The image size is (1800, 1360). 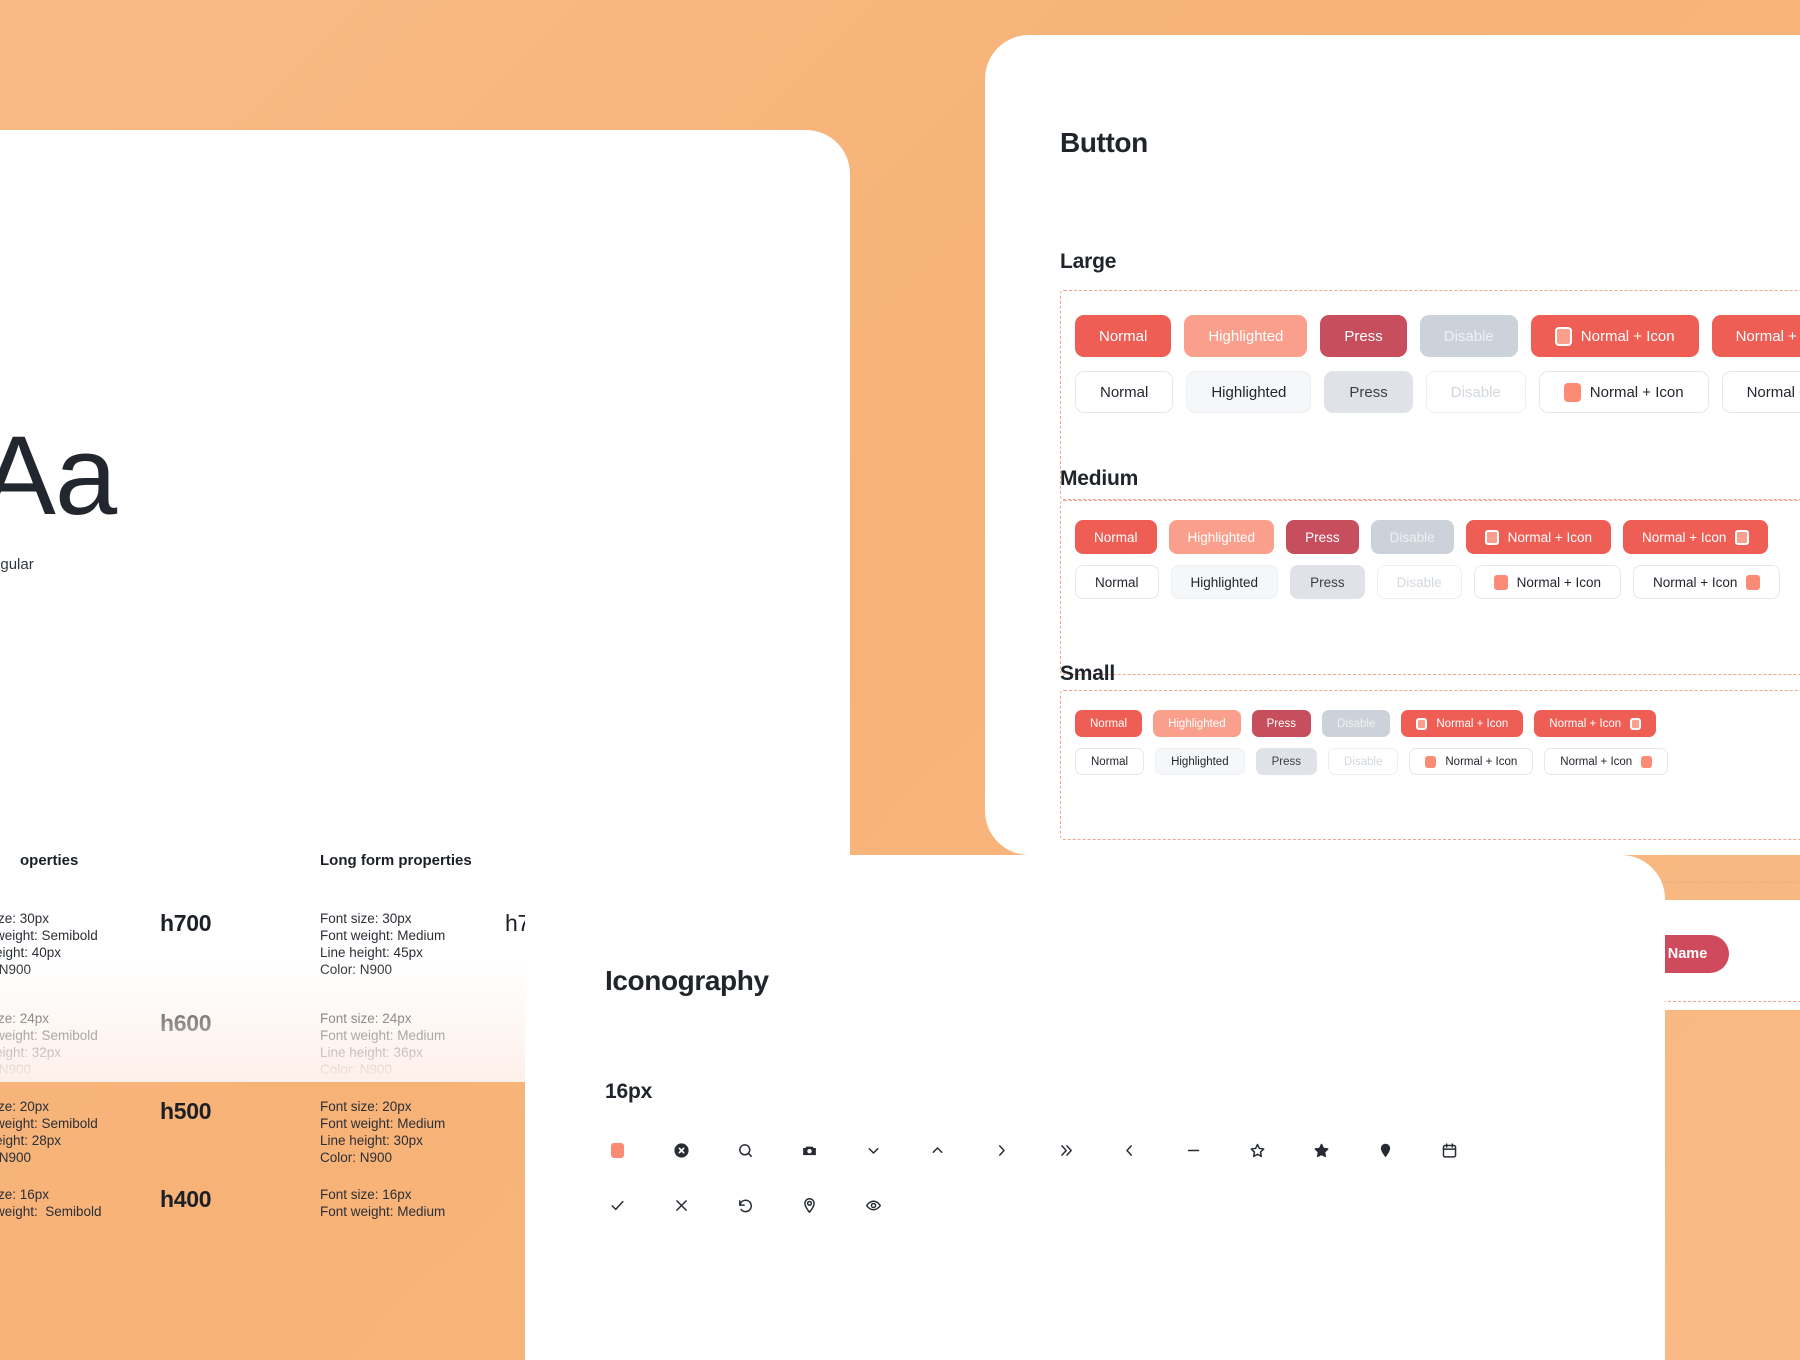 What do you see at coordinates (1129, 1150) in the screenshot?
I see `chevron-left-icon` at bounding box center [1129, 1150].